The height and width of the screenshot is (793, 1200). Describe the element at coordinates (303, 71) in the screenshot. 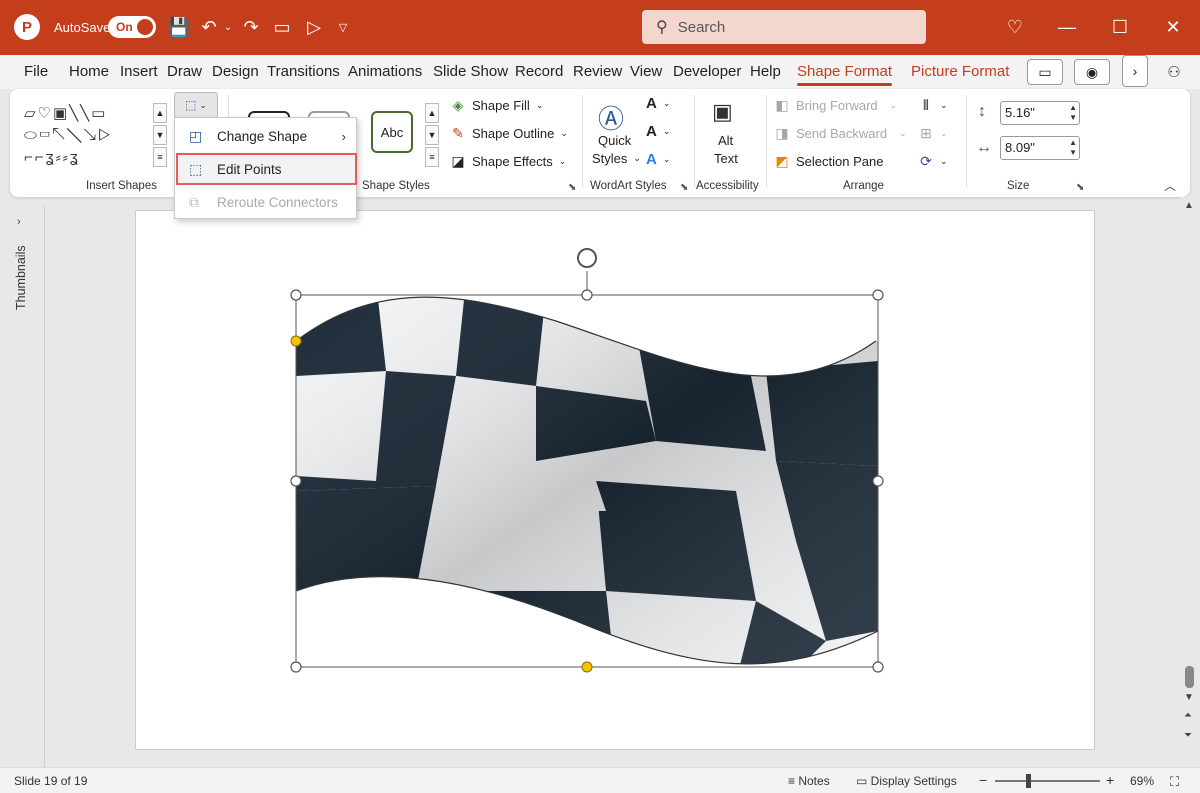

I see `tab-transitions: Transitions` at that location.